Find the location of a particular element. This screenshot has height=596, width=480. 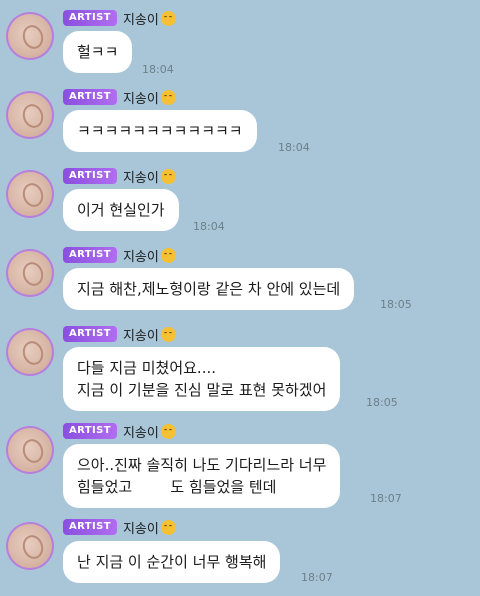

message-bubble: 이거 현실인가 is located at coordinates (121, 210).